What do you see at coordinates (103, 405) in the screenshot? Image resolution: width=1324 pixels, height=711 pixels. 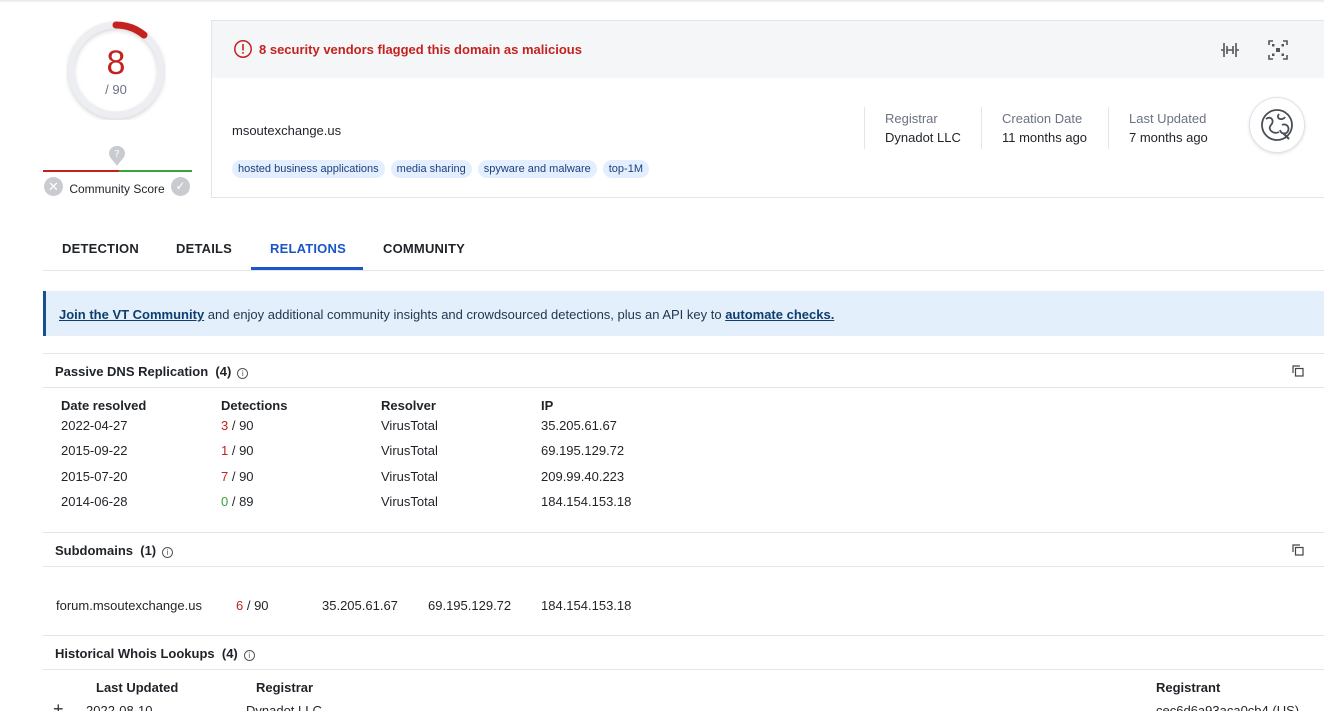 I see `col-header-date: Date resolved` at bounding box center [103, 405].